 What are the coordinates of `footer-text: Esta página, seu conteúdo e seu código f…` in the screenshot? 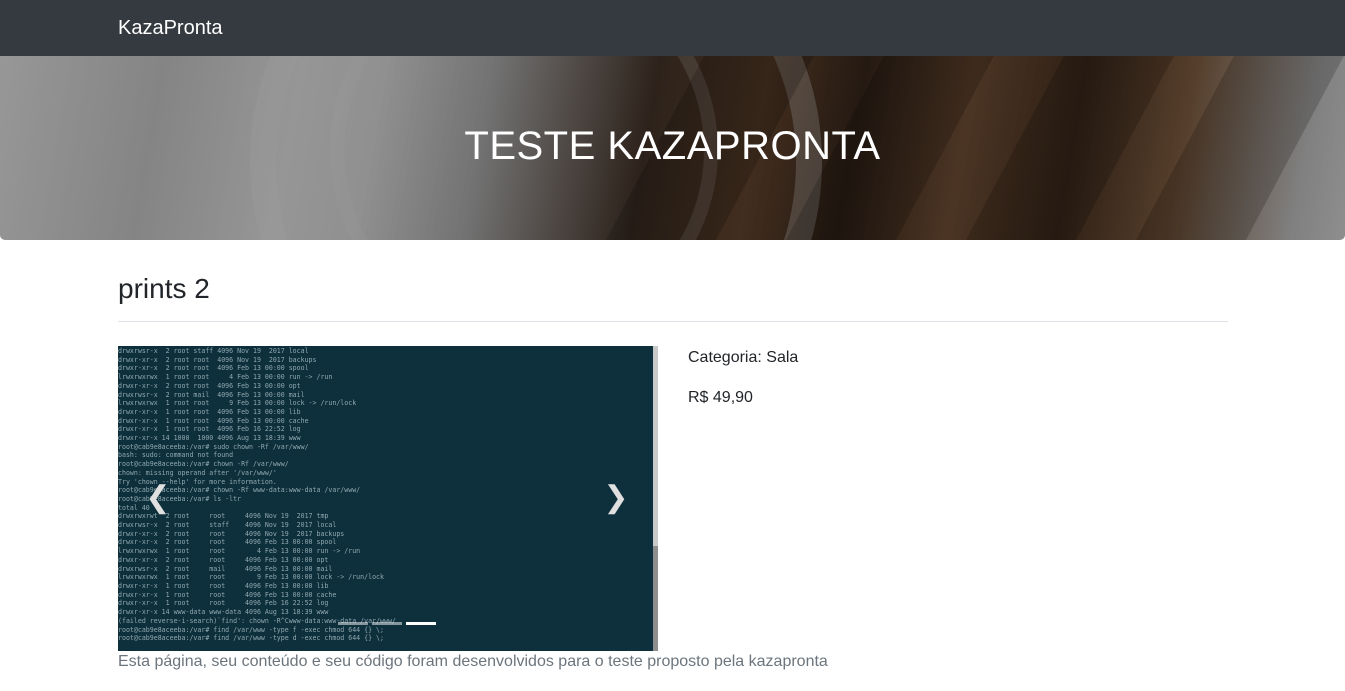 It's located at (473, 661).